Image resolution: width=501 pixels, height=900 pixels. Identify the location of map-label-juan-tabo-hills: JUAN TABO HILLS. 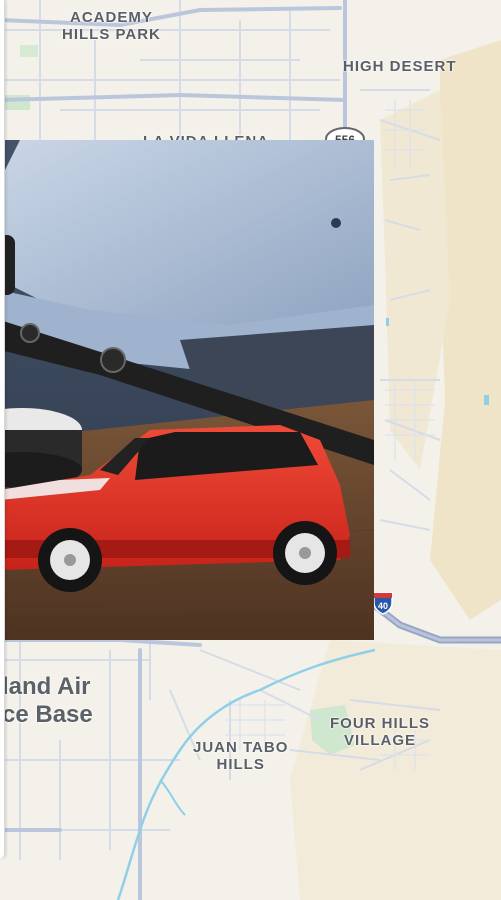
(241, 756).